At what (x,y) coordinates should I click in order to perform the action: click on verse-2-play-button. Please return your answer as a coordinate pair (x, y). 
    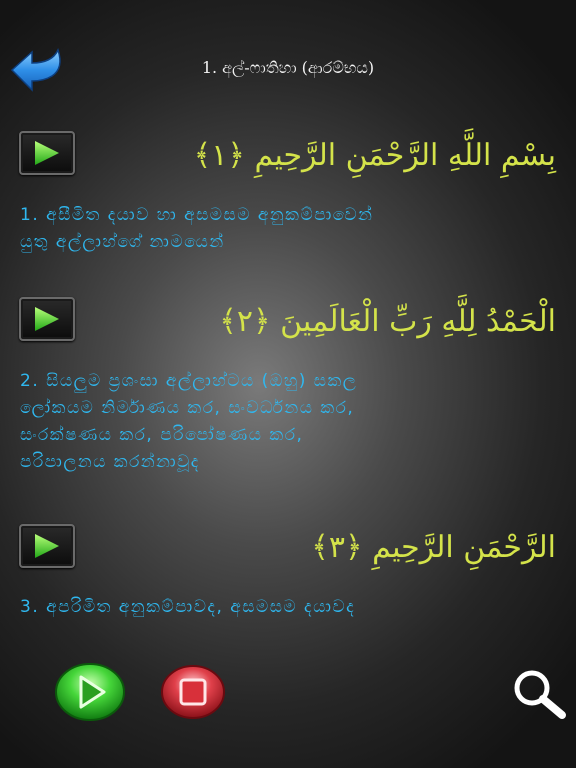
    Looking at the image, I should click on (47, 319).